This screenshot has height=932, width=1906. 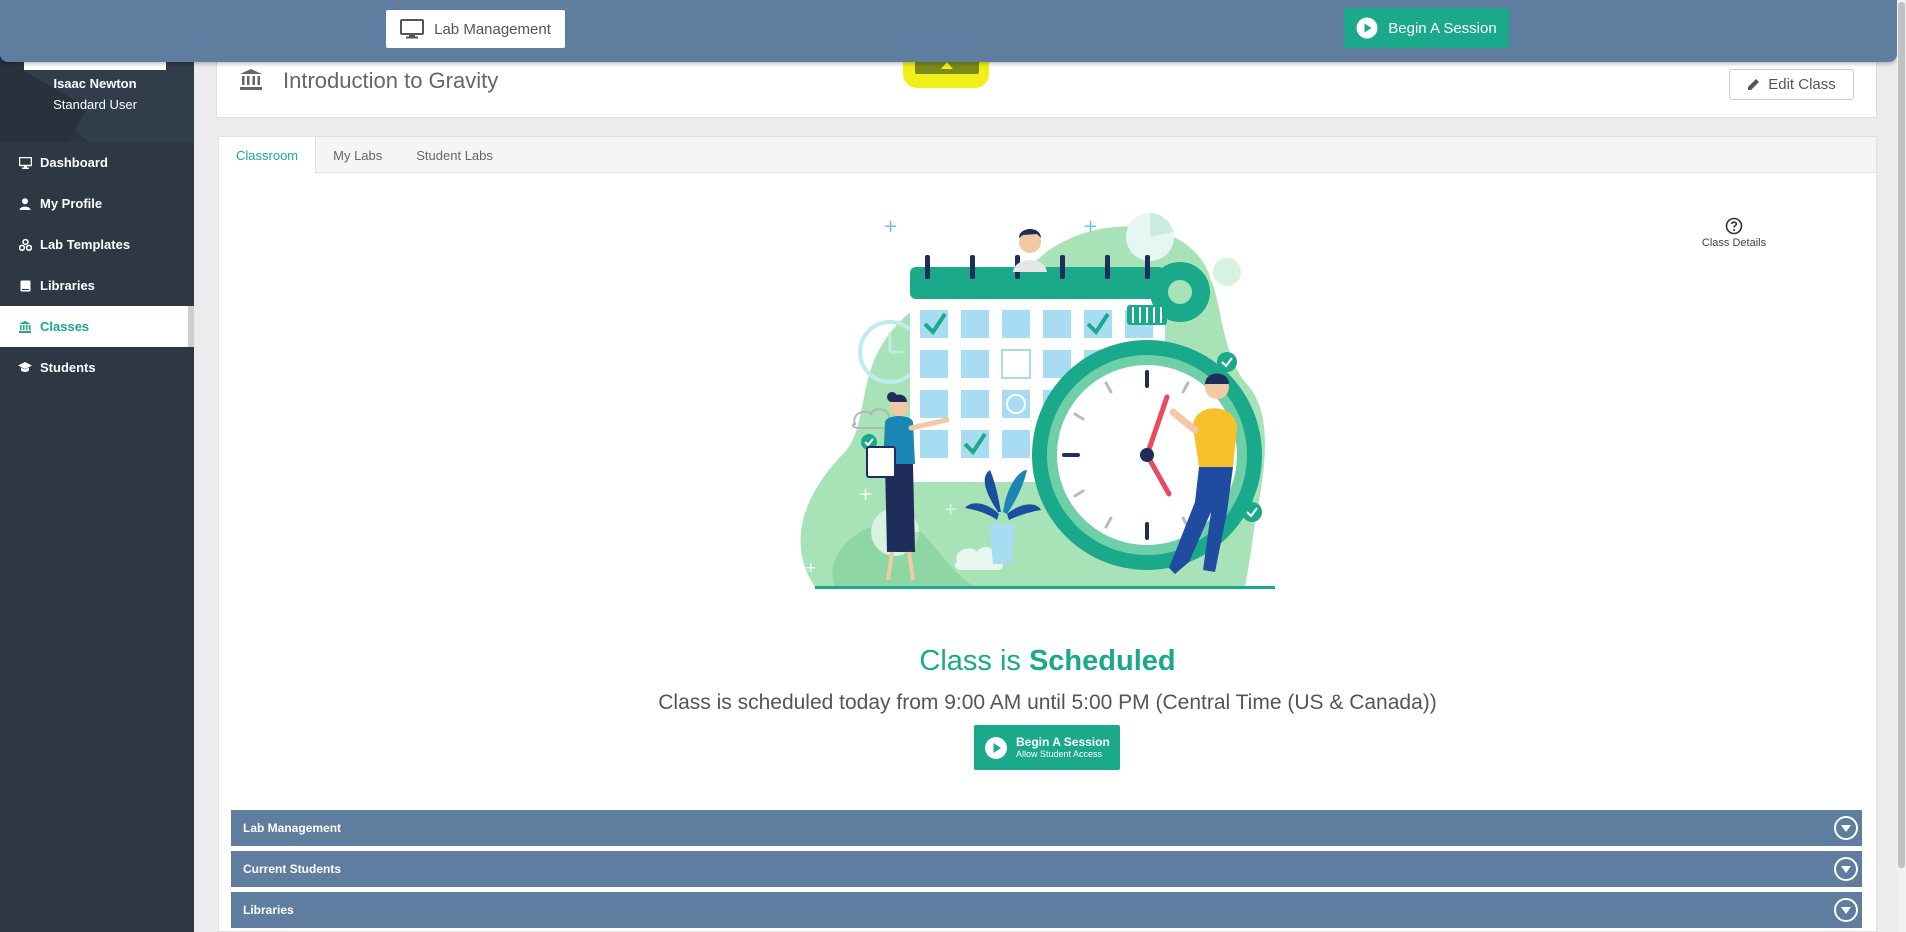 I want to click on sidebar-item-label: Classes, so click(x=65, y=326).